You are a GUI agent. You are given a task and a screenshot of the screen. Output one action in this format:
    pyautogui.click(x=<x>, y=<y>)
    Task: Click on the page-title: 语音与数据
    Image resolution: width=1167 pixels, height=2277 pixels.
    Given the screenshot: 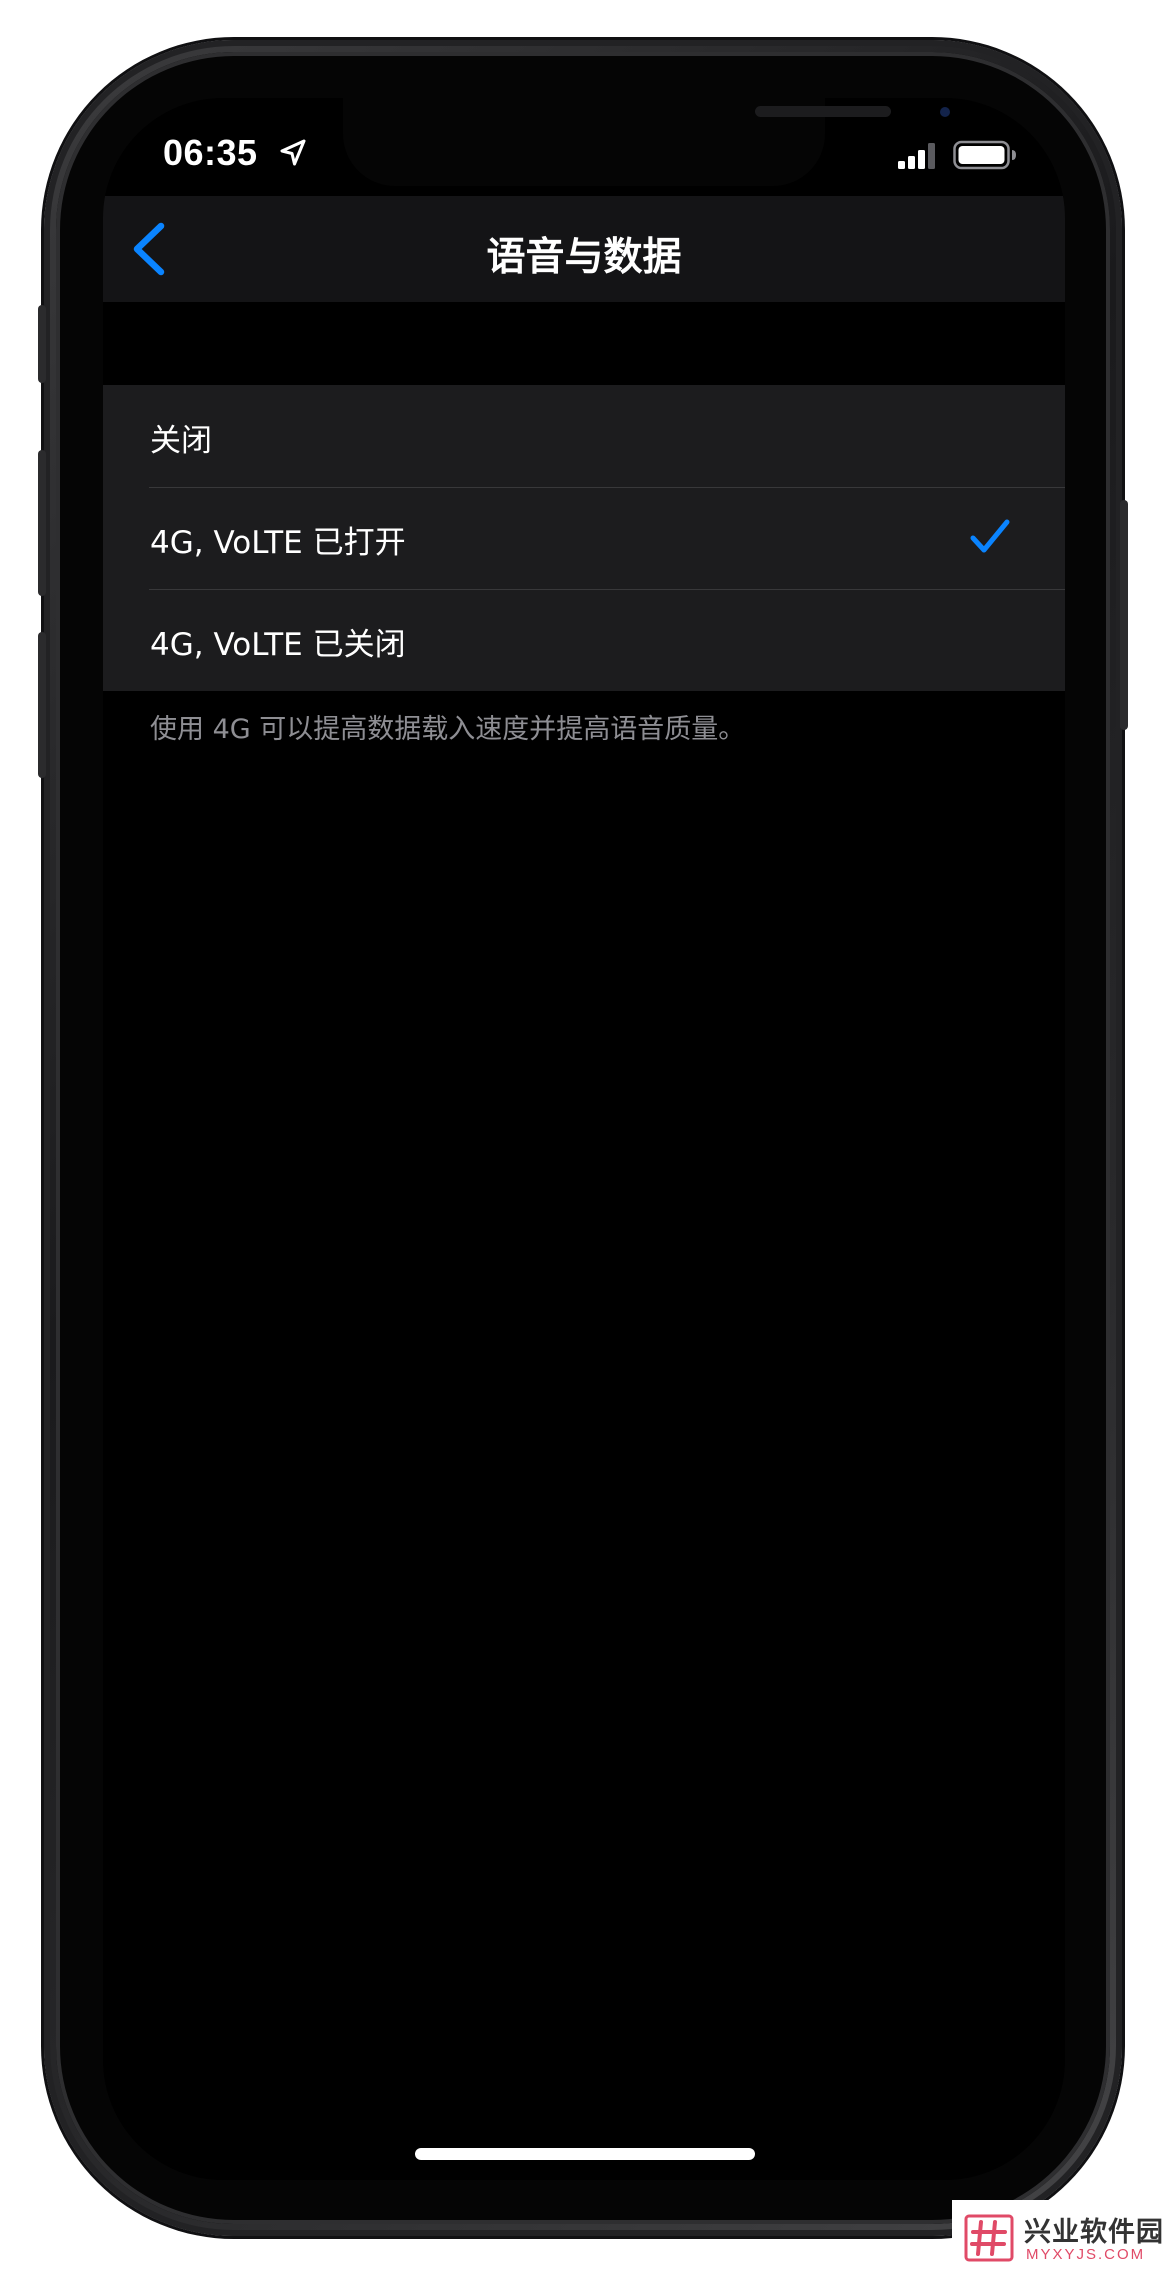 What is the action you would take?
    pyautogui.click(x=584, y=257)
    